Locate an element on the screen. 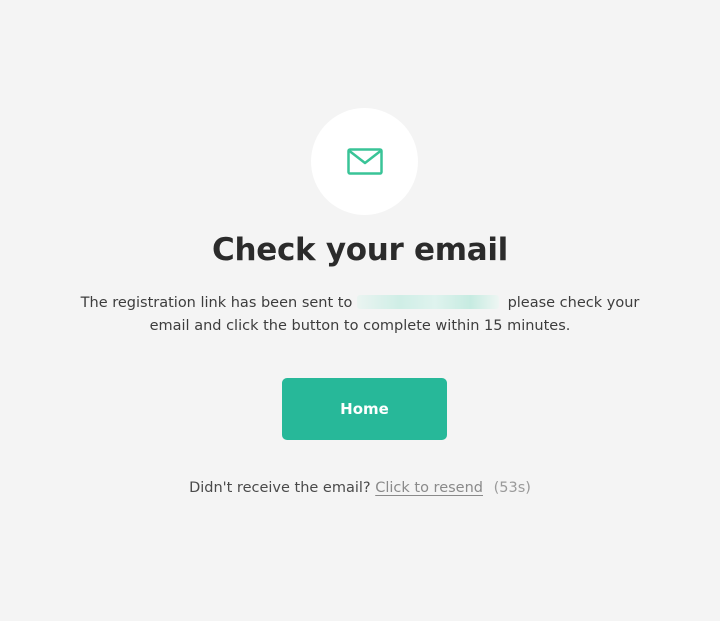  email-icon-circle is located at coordinates (364, 161).